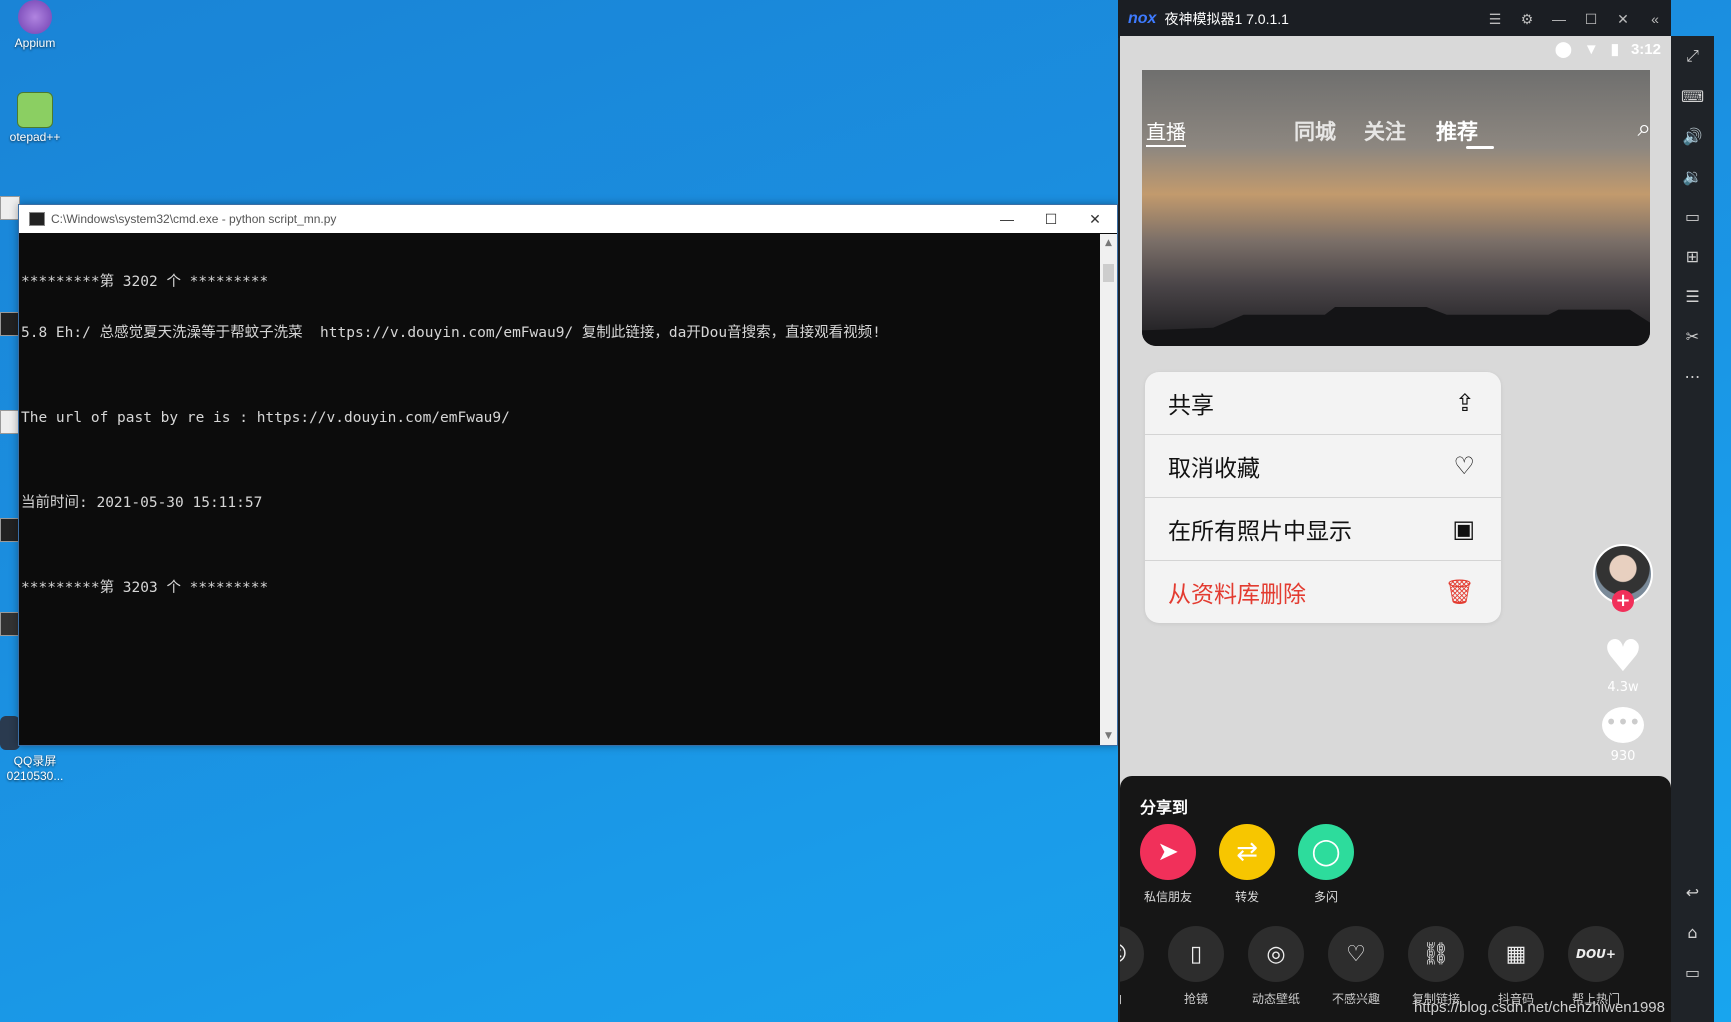 The width and height of the screenshot is (1731, 1022). I want to click on unfavorite-icon: ♡, so click(1464, 466).